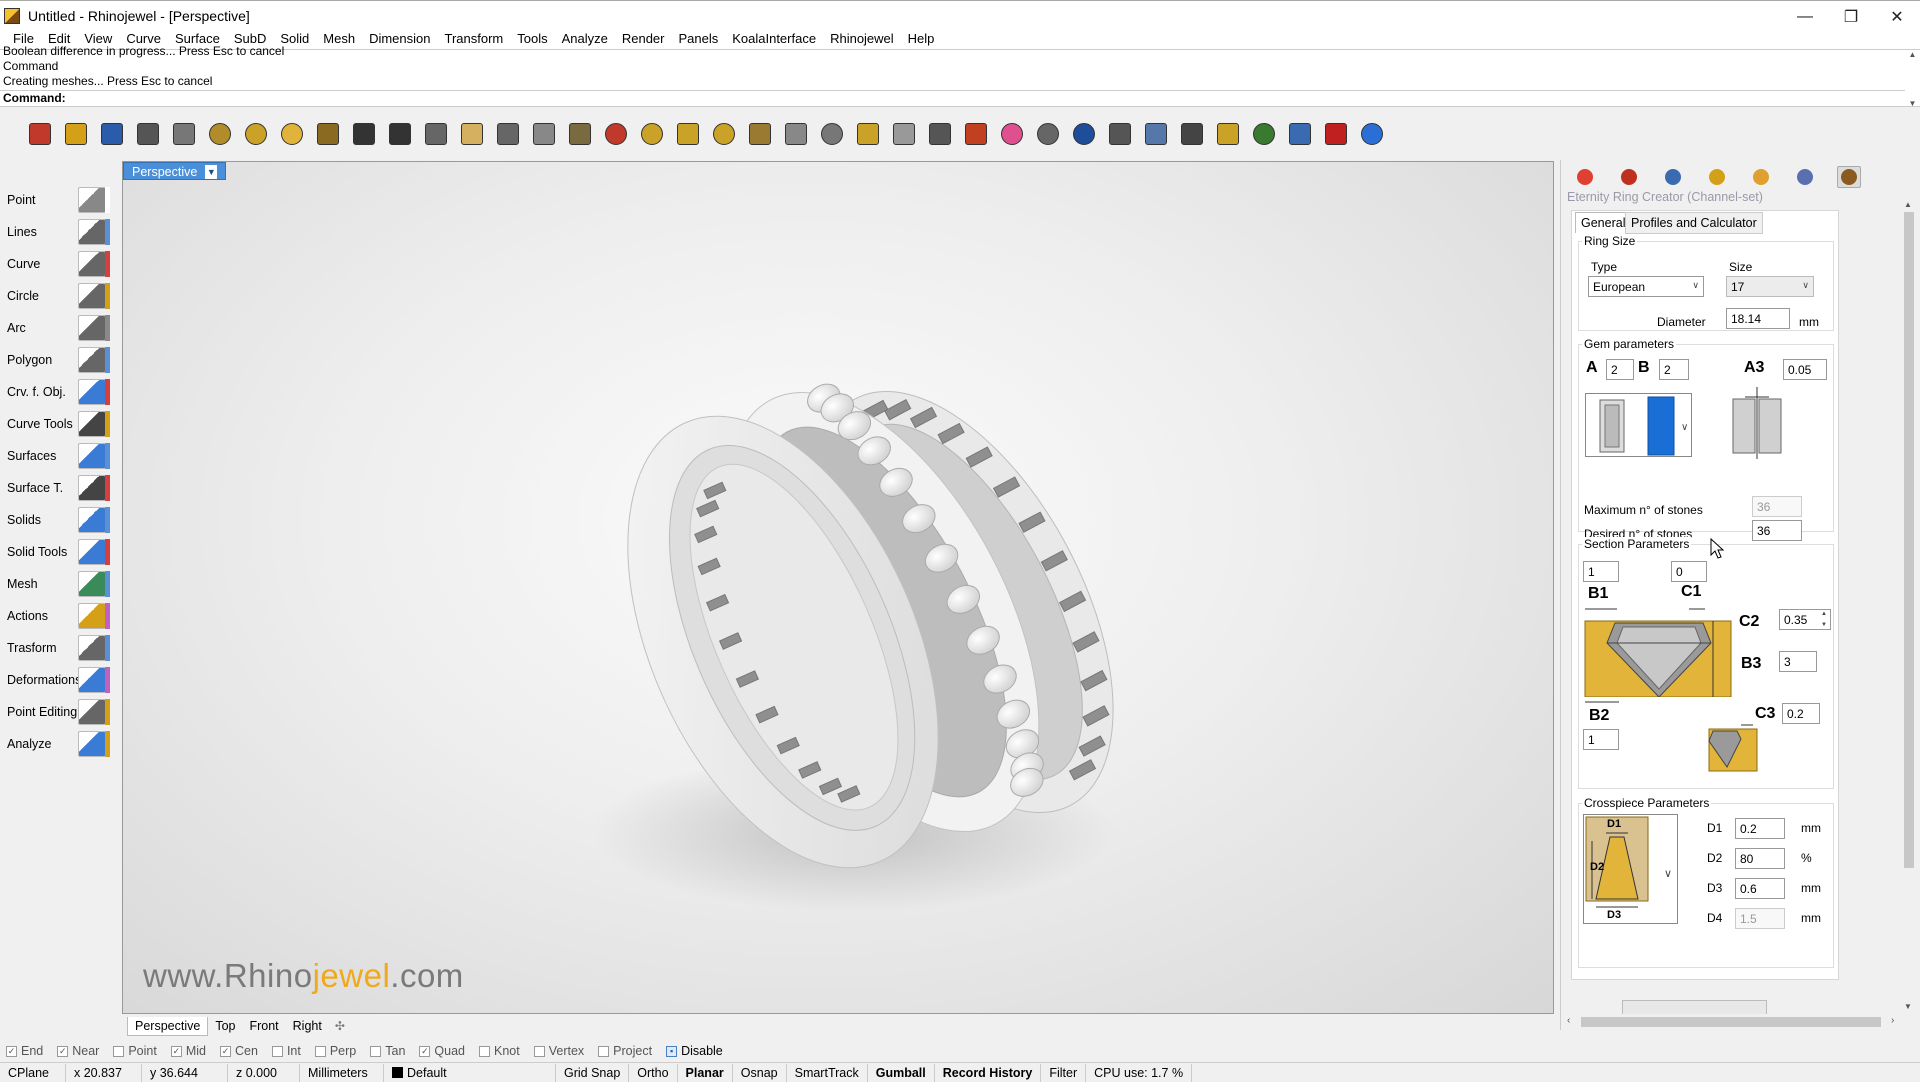 The width and height of the screenshot is (1920, 1082). What do you see at coordinates (225, 1026) in the screenshot?
I see `view-tab-top: Top` at bounding box center [225, 1026].